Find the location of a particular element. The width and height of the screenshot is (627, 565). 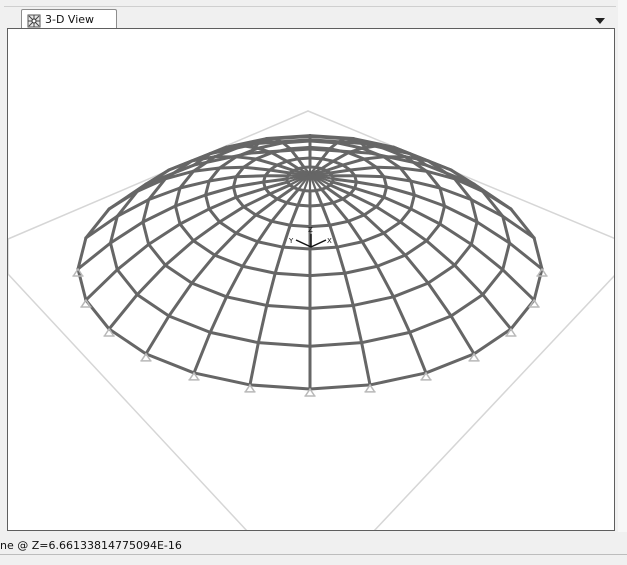

axis-x-label: X is located at coordinates (329, 241).